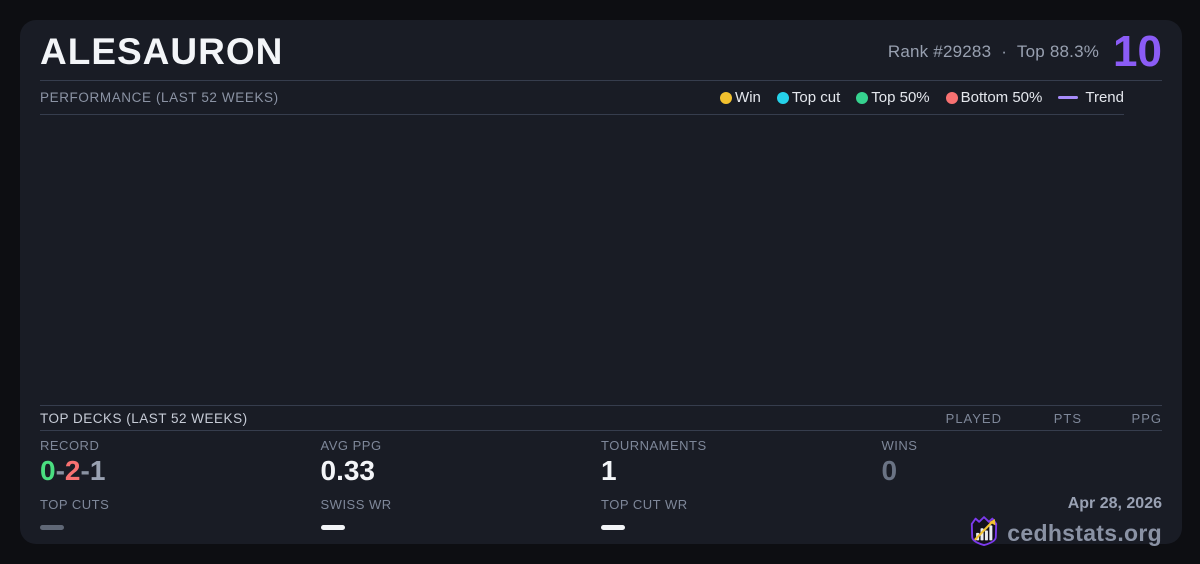 The image size is (1200, 564). I want to click on stat-tournaments: TOURNAMENTS 1, so click(741, 464).